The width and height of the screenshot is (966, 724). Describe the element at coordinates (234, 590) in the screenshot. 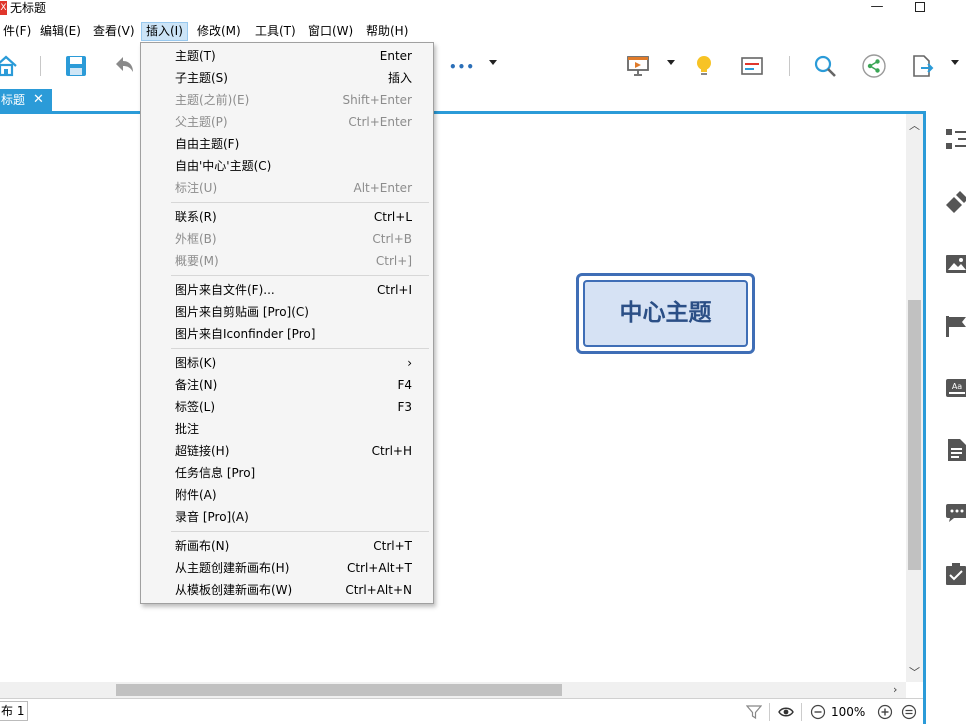

I see `menu-item-label: 从模板创建新画布(W)` at that location.